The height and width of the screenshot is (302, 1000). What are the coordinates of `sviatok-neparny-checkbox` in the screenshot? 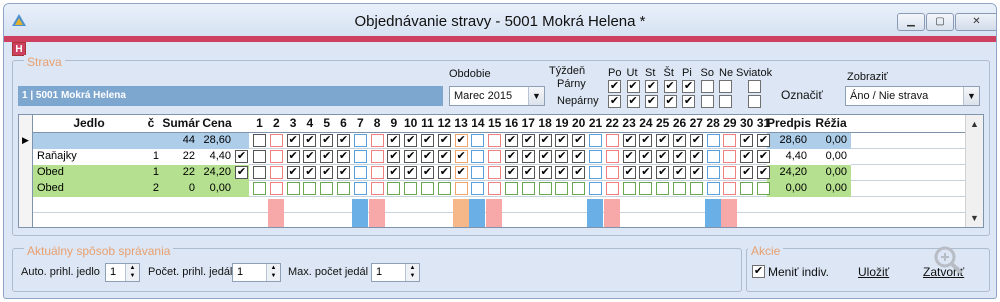 It's located at (754, 101).